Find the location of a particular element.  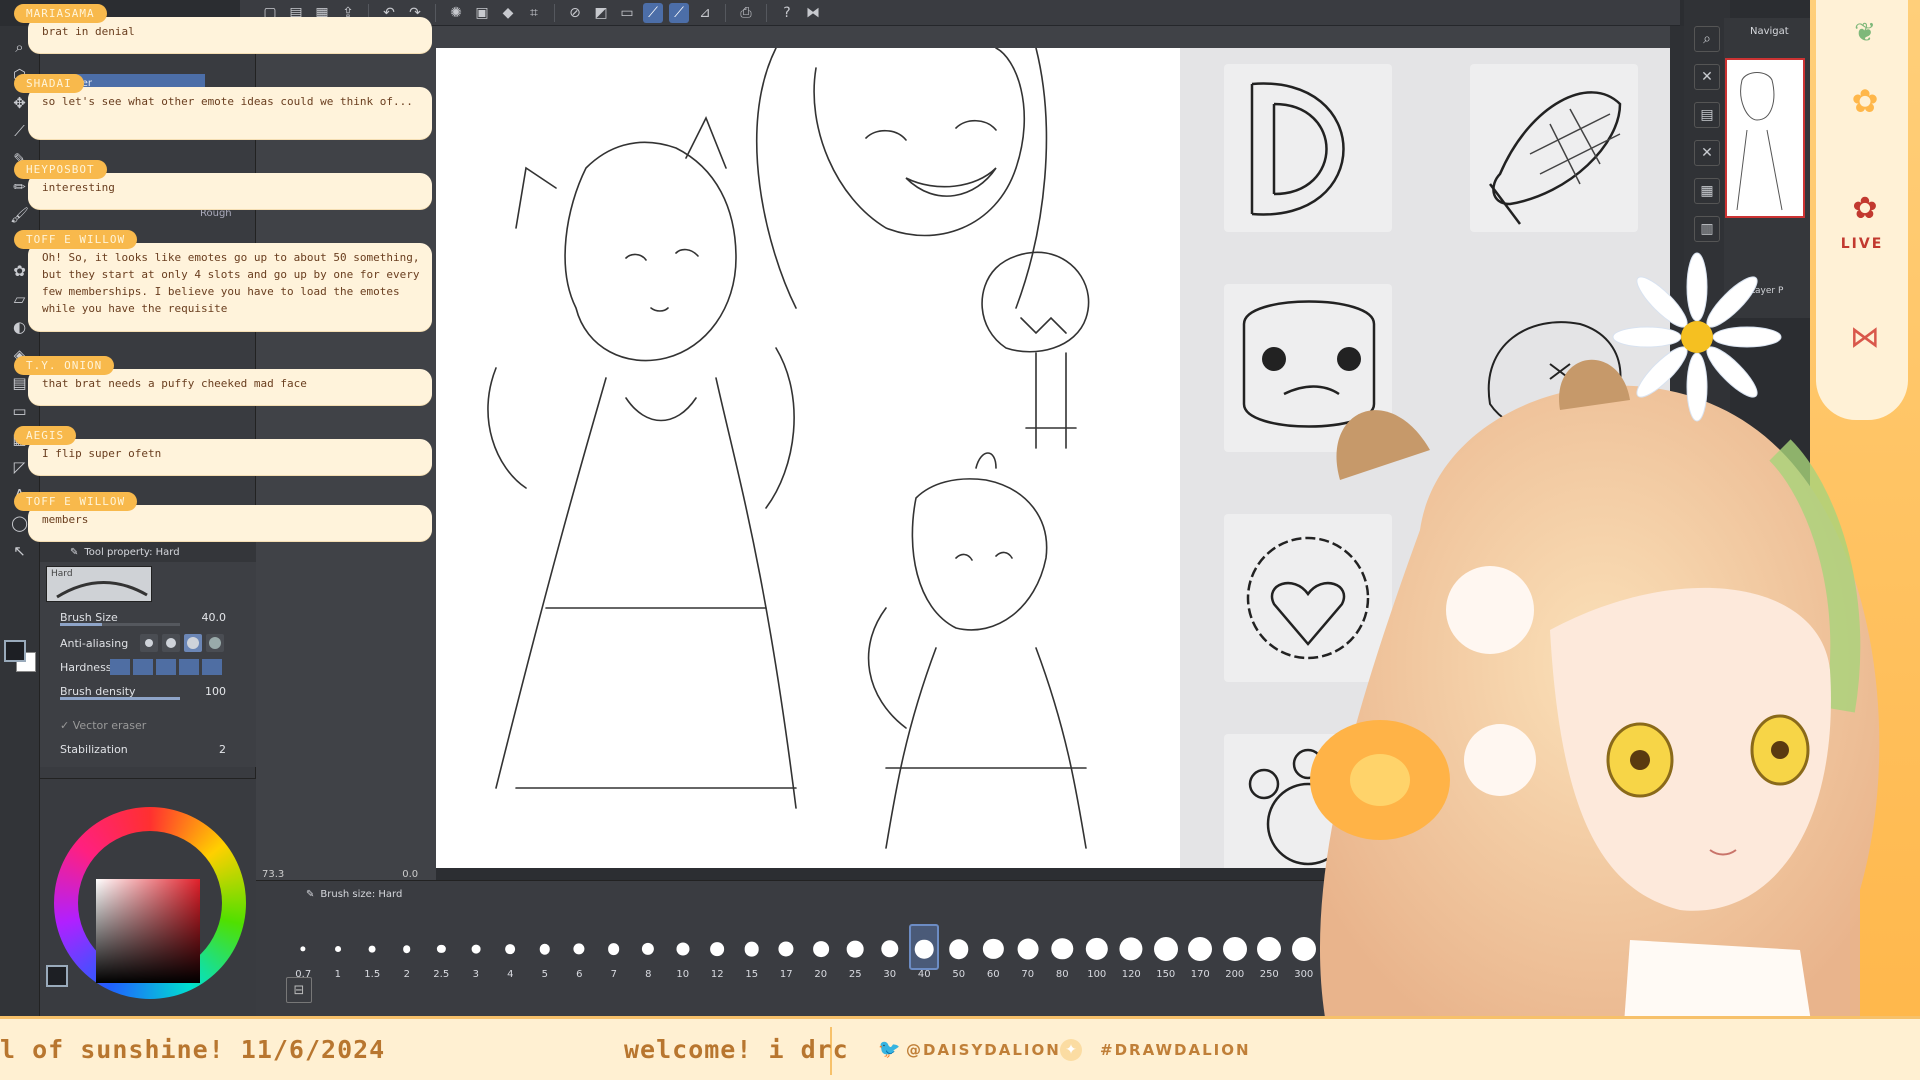

brush-size-label: 25 is located at coordinates (855, 974).